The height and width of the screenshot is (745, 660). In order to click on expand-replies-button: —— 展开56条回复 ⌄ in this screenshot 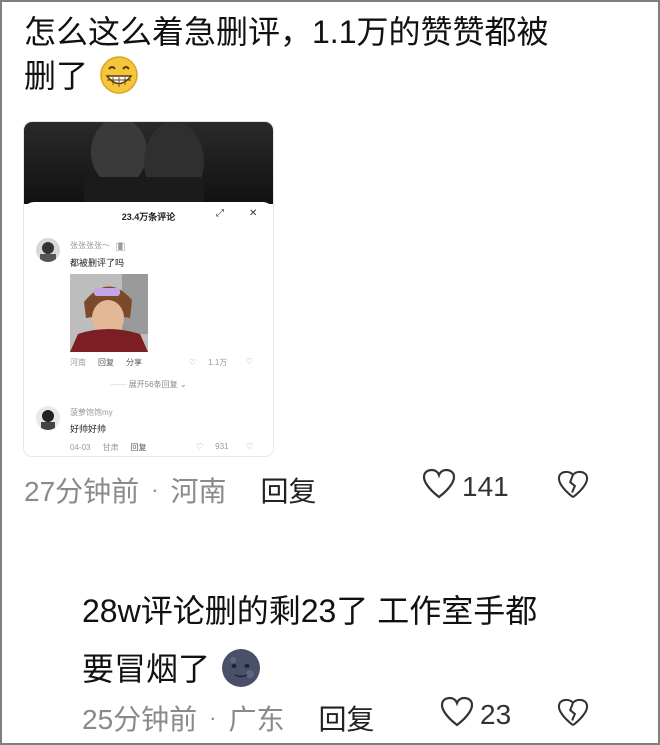, I will do `click(148, 384)`.